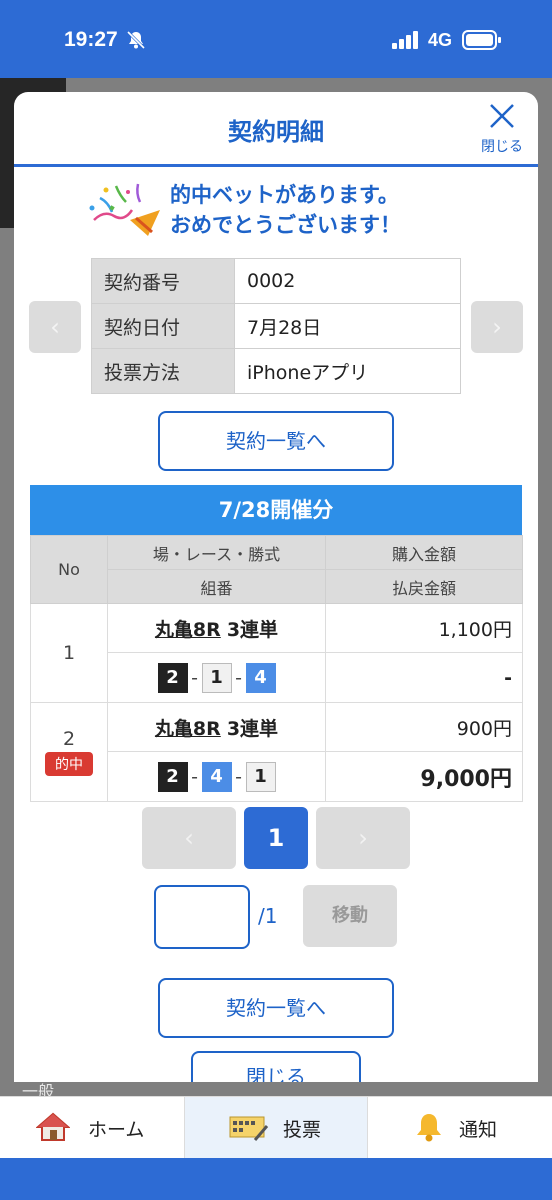 The width and height of the screenshot is (552, 1200). Describe the element at coordinates (136, 42) in the screenshot. I see `mute-bell-icon` at that location.